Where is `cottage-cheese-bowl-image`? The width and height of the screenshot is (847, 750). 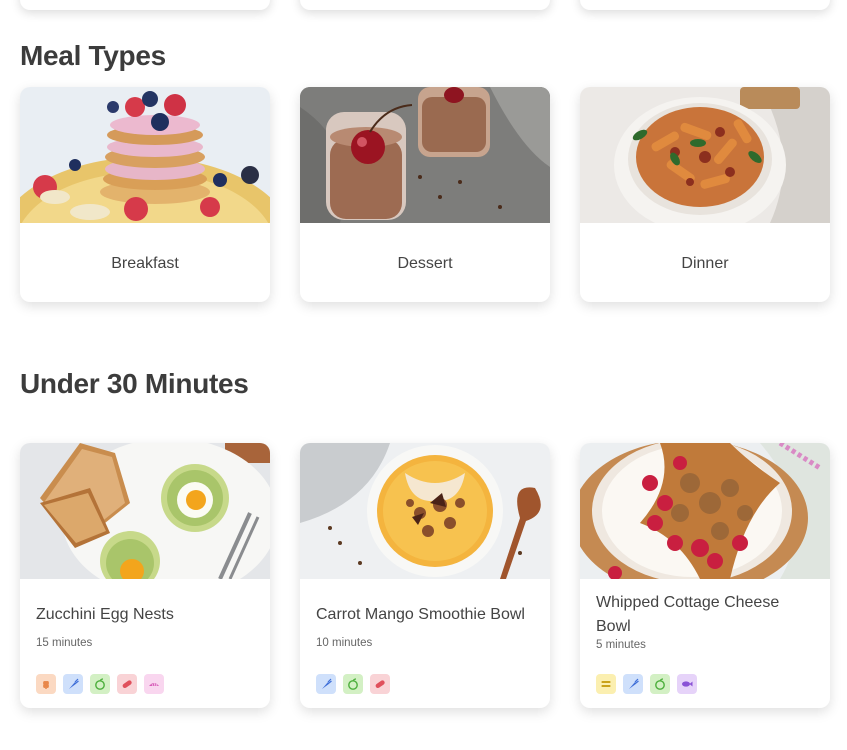
cottage-cheese-bowl-image is located at coordinates (705, 511).